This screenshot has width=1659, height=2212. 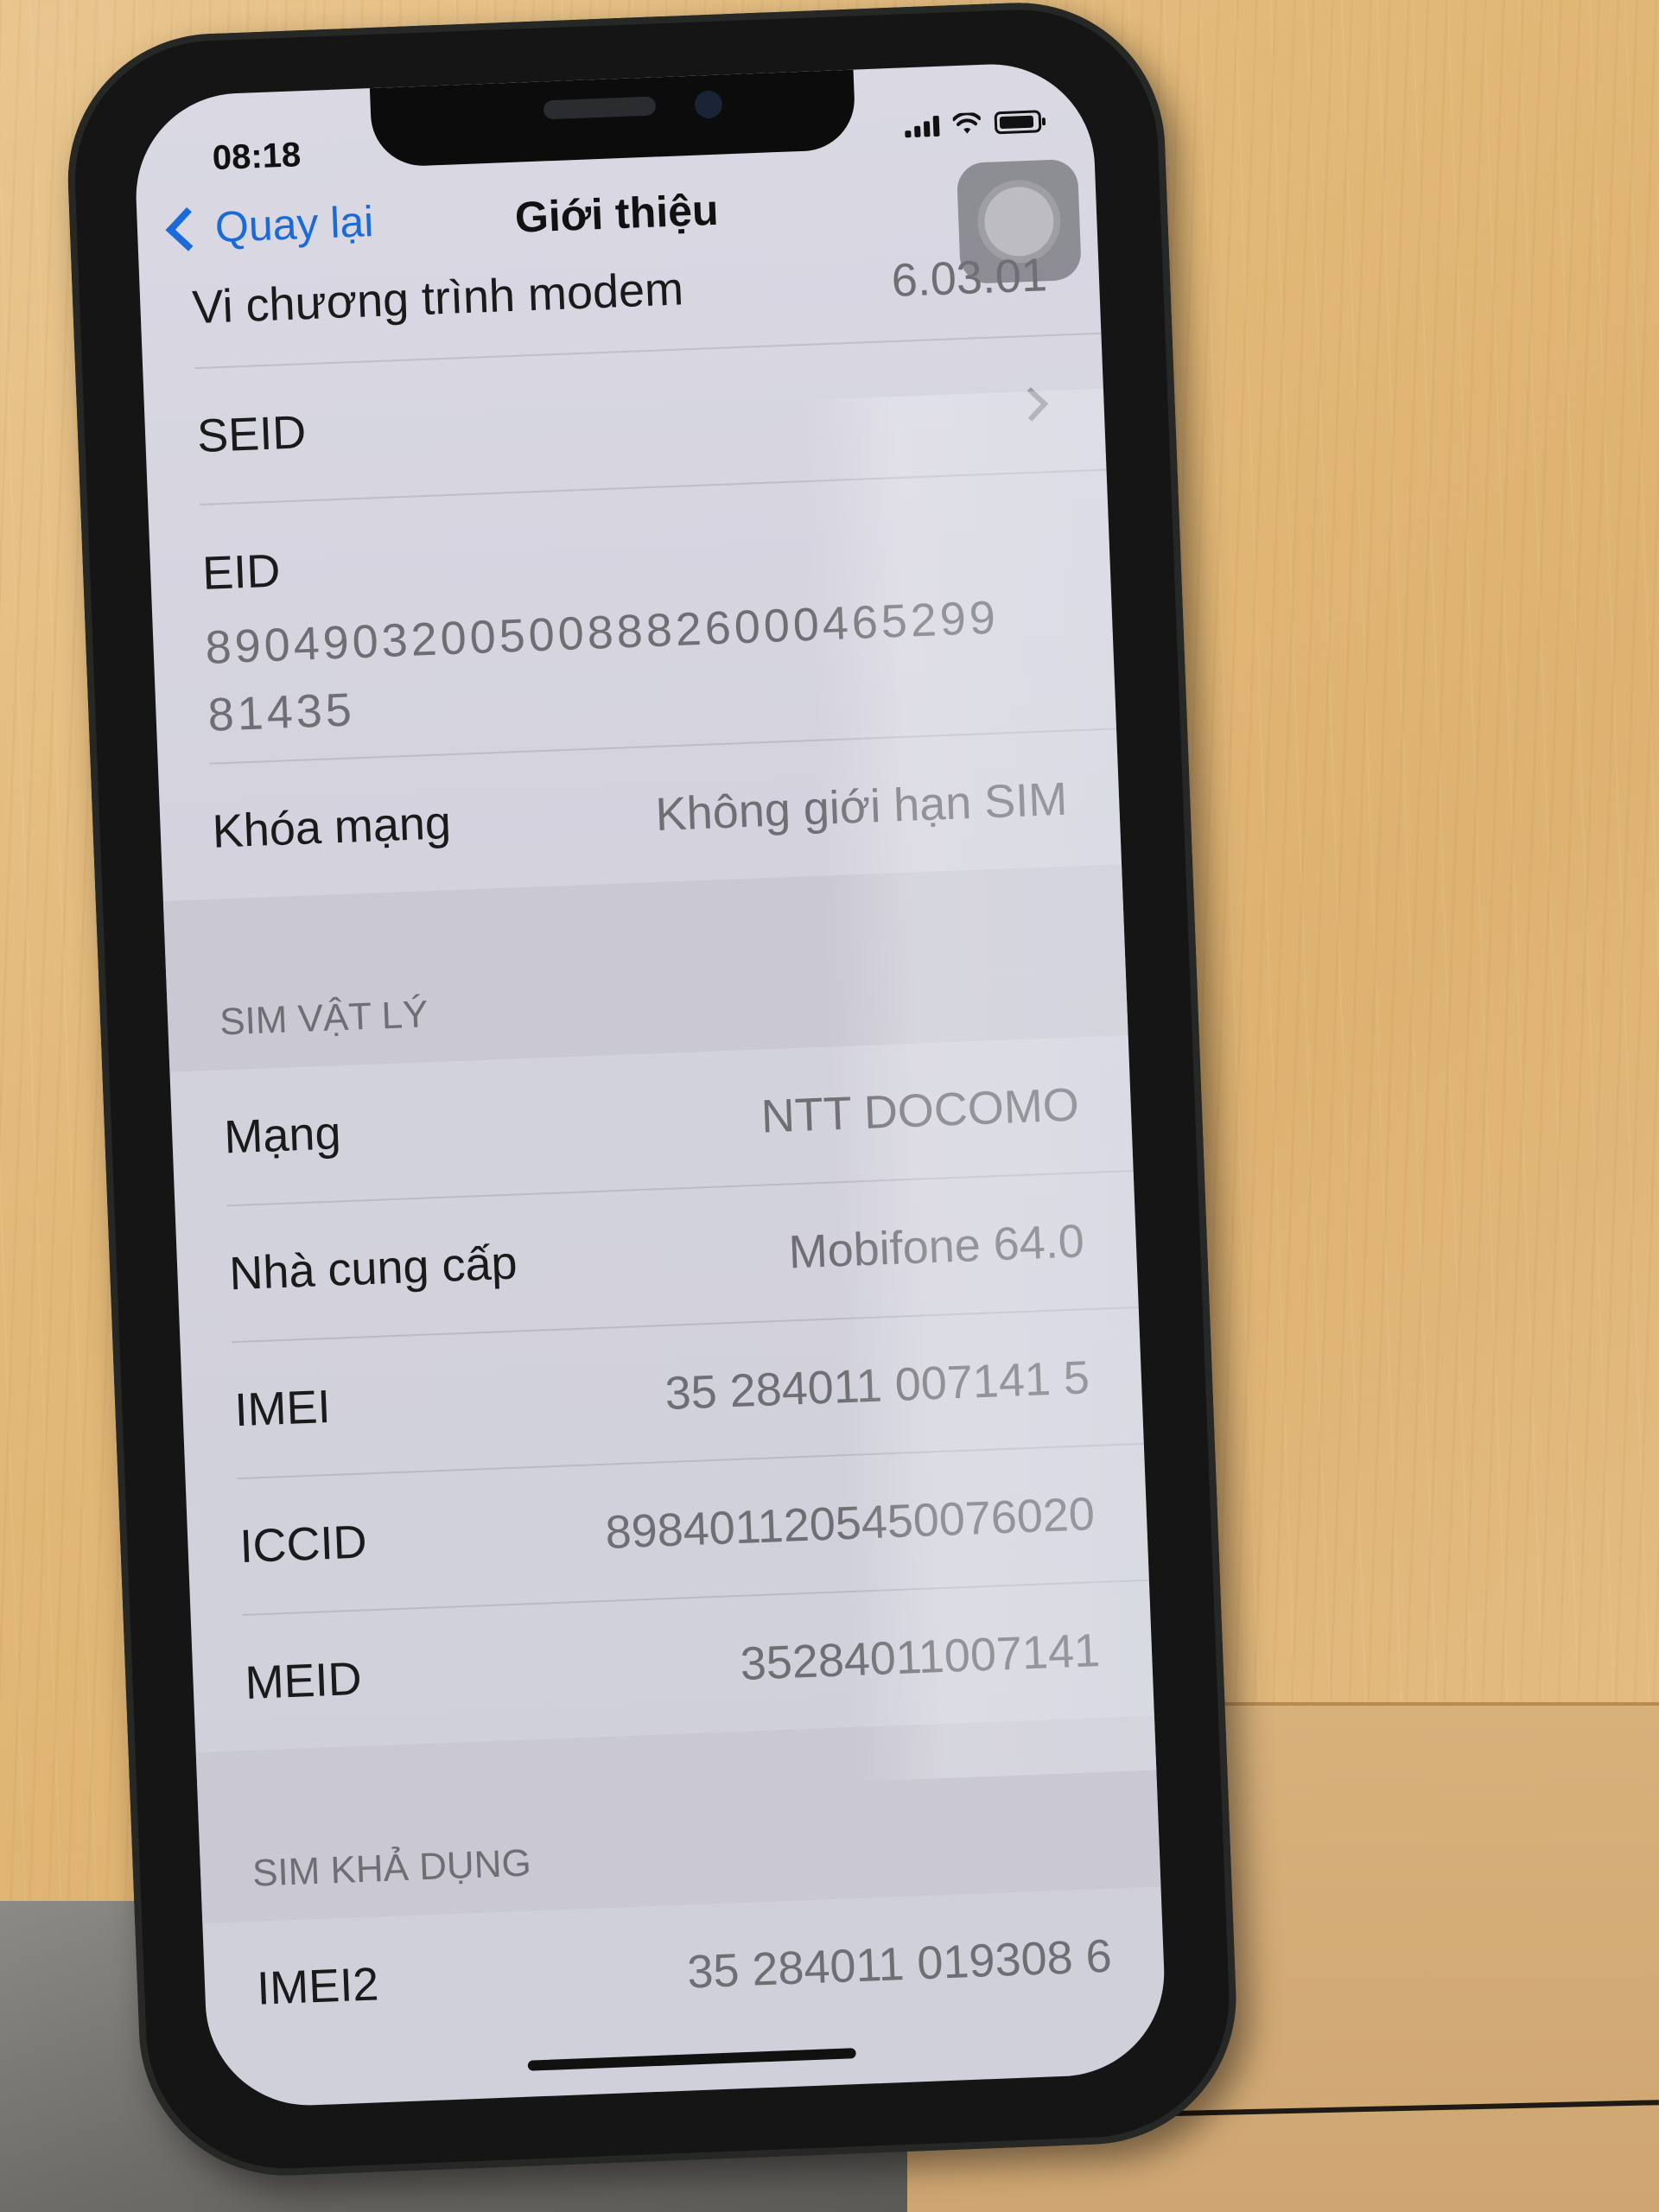 I want to click on list-item-eid: EID 890490320050088826000465299 81435, so click(x=658, y=617).